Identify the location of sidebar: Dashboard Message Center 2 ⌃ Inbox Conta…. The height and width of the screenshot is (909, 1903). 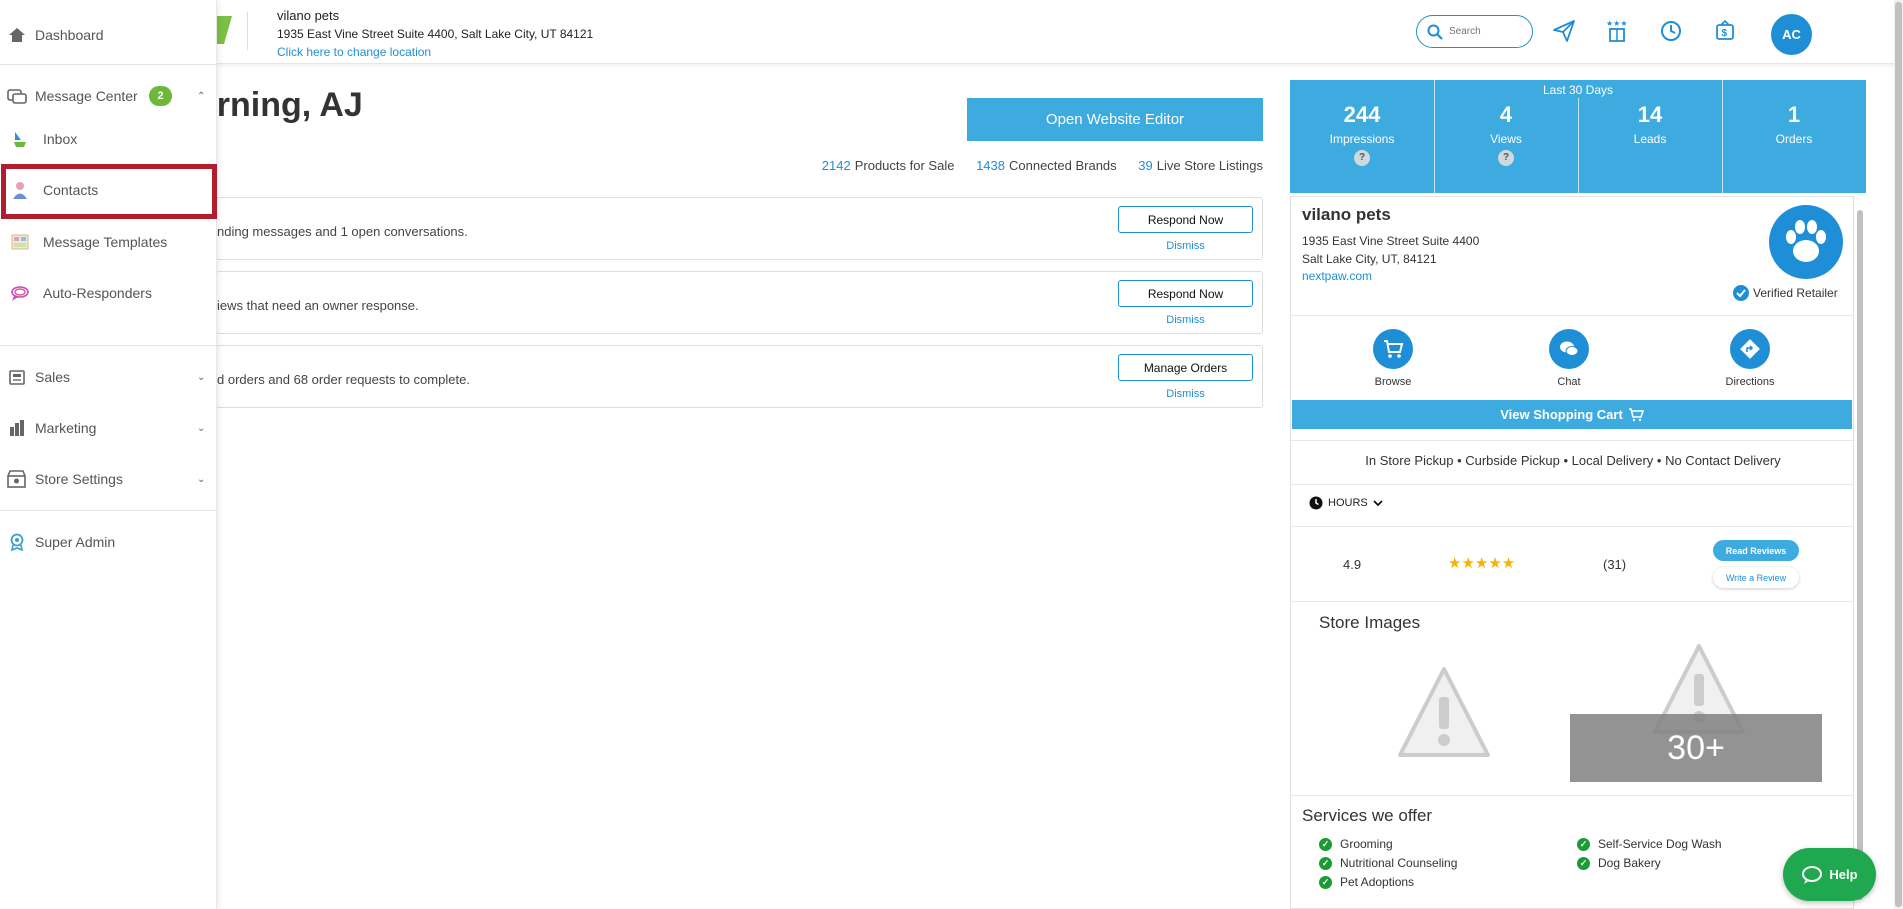
(108, 454).